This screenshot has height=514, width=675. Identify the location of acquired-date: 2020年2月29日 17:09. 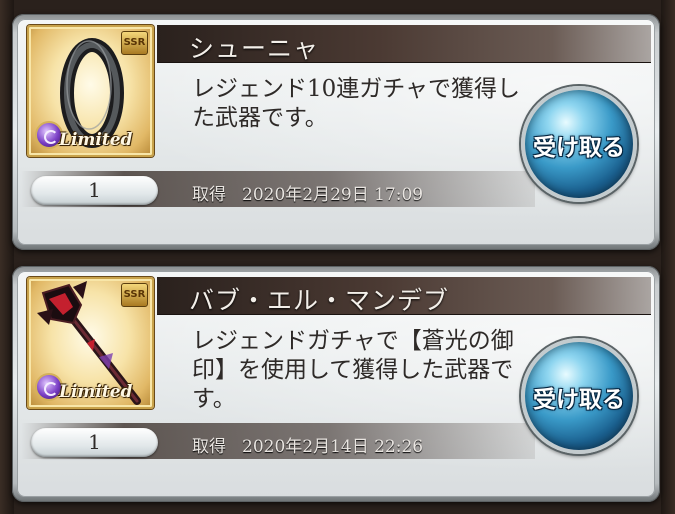
(333, 195).